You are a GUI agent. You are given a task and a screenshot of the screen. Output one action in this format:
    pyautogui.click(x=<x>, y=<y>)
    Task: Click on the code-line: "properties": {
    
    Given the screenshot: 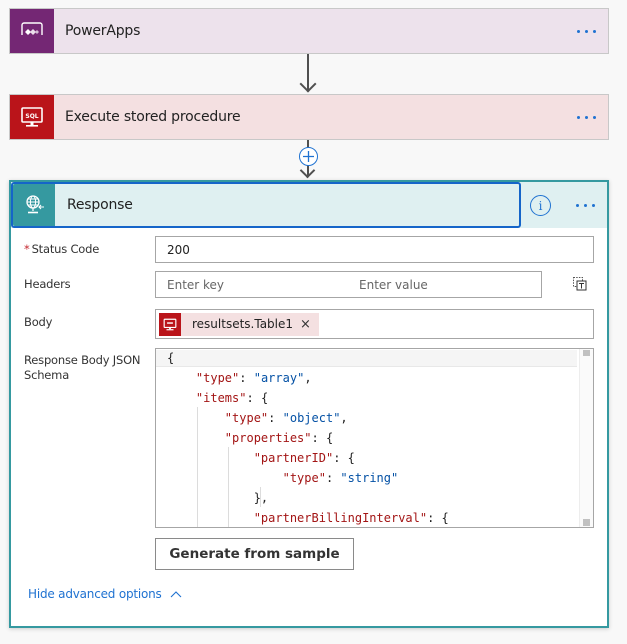 What is the action you would take?
    pyautogui.click(x=279, y=438)
    